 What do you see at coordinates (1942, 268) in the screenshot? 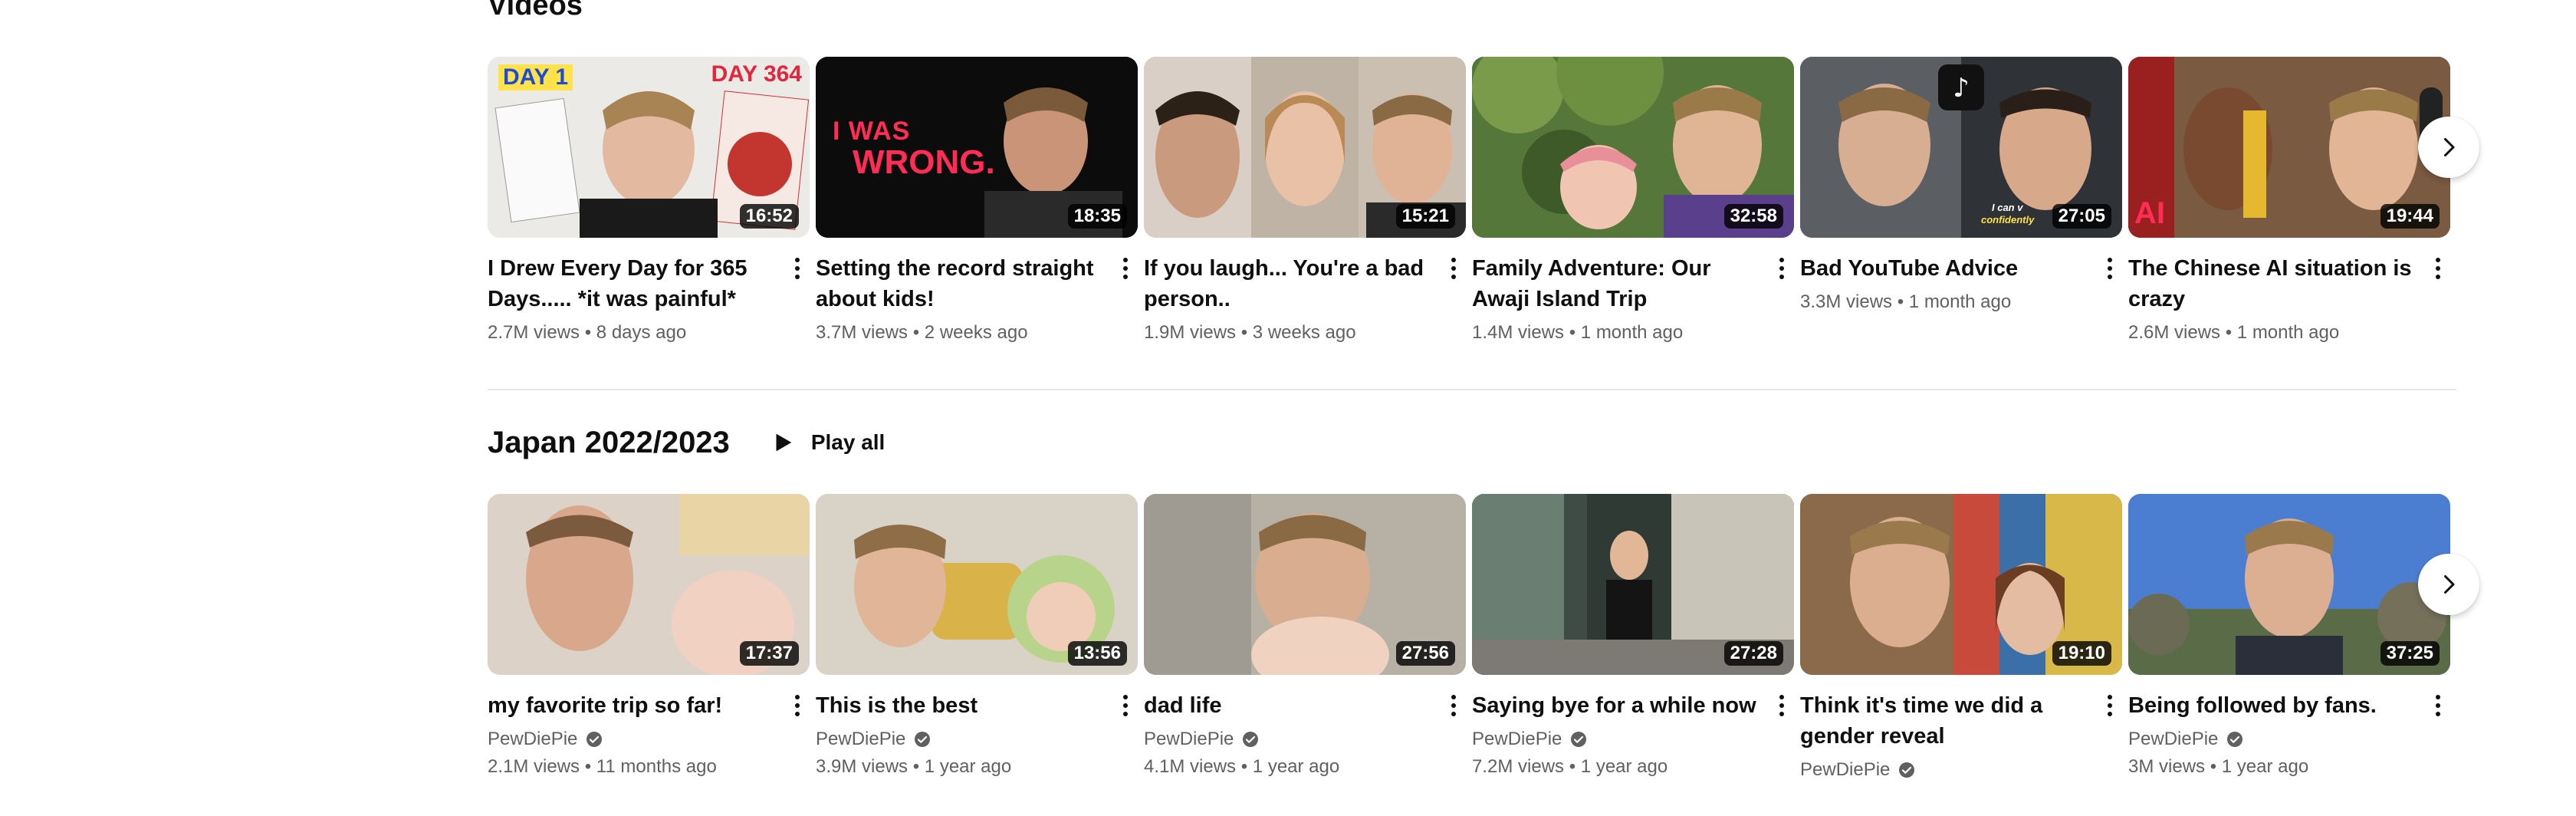
I see `video-title: Bad YouTube Advice` at bounding box center [1942, 268].